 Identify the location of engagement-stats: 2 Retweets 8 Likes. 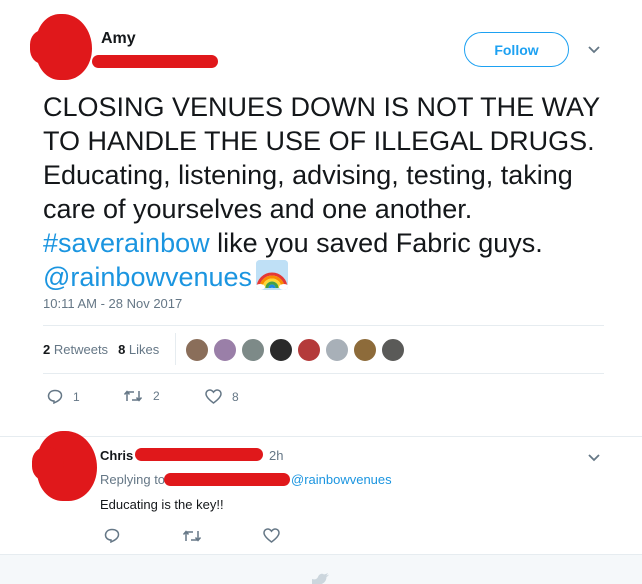
(101, 349).